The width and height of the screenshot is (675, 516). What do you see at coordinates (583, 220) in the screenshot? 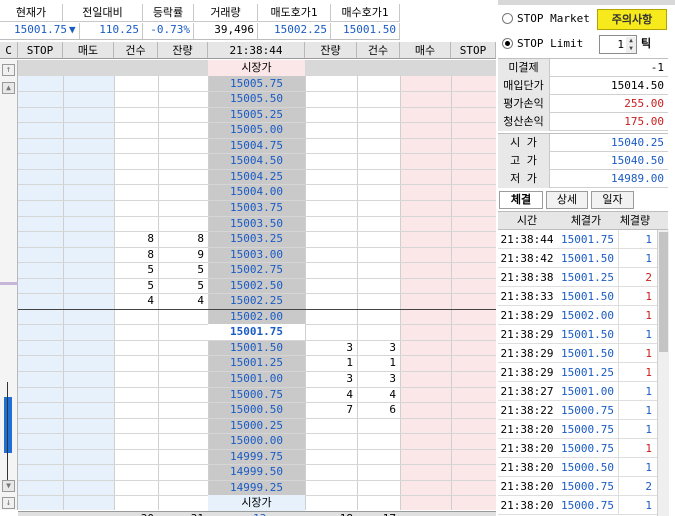
I see `trade-header: 시간 체결가 체결량` at bounding box center [583, 220].